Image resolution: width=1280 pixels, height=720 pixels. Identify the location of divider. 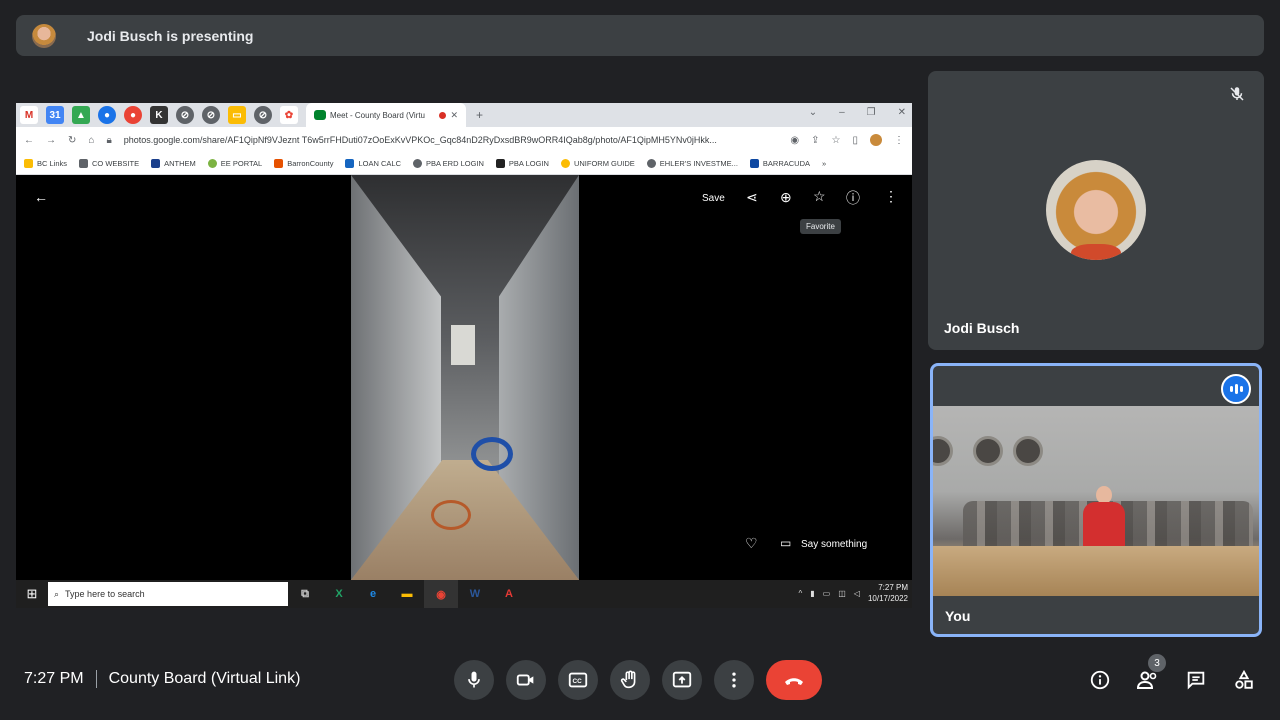
(96, 679).